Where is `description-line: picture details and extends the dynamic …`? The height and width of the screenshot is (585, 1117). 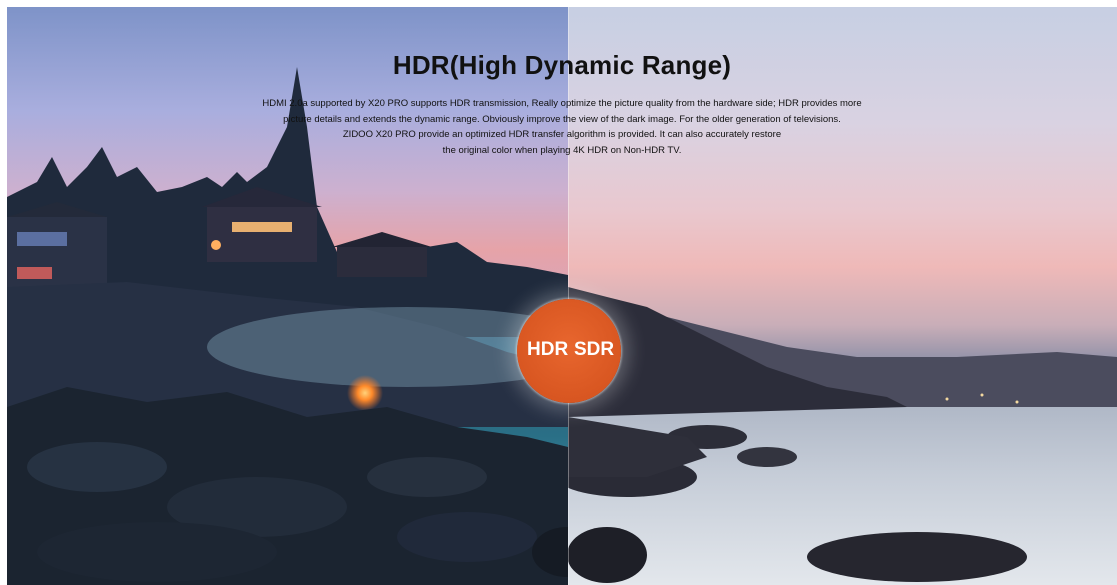
description-line: picture details and extends the dynamic … is located at coordinates (562, 119).